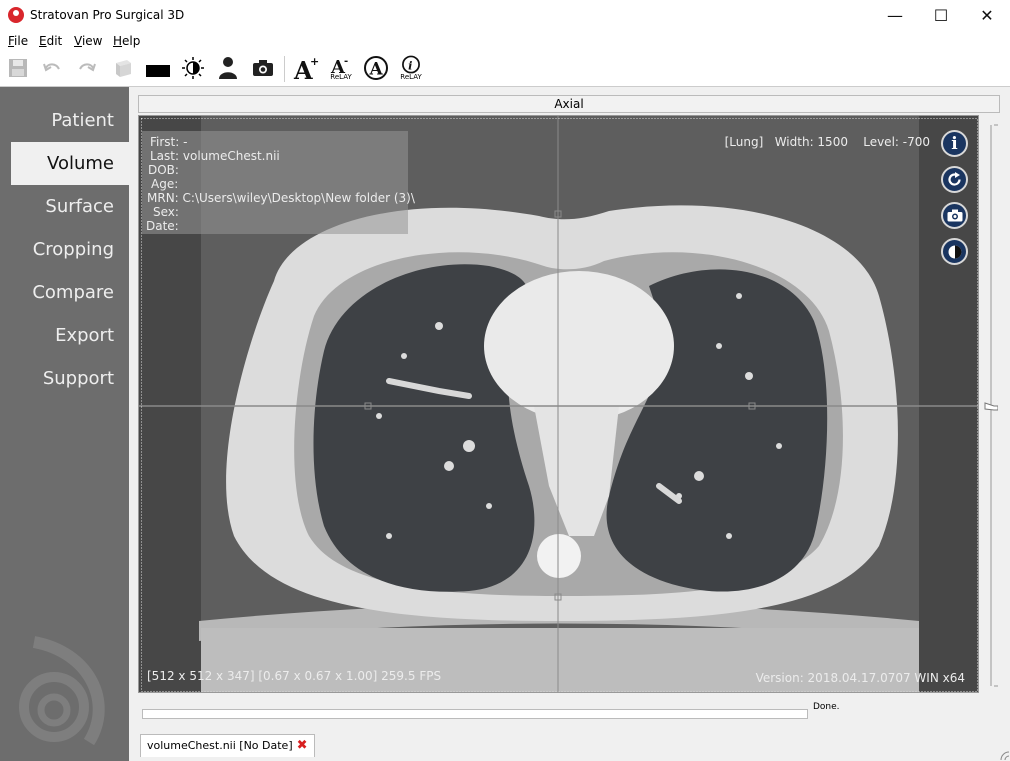  Describe the element at coordinates (162, 226) in the screenshot. I see `date-label: Date:` at that location.